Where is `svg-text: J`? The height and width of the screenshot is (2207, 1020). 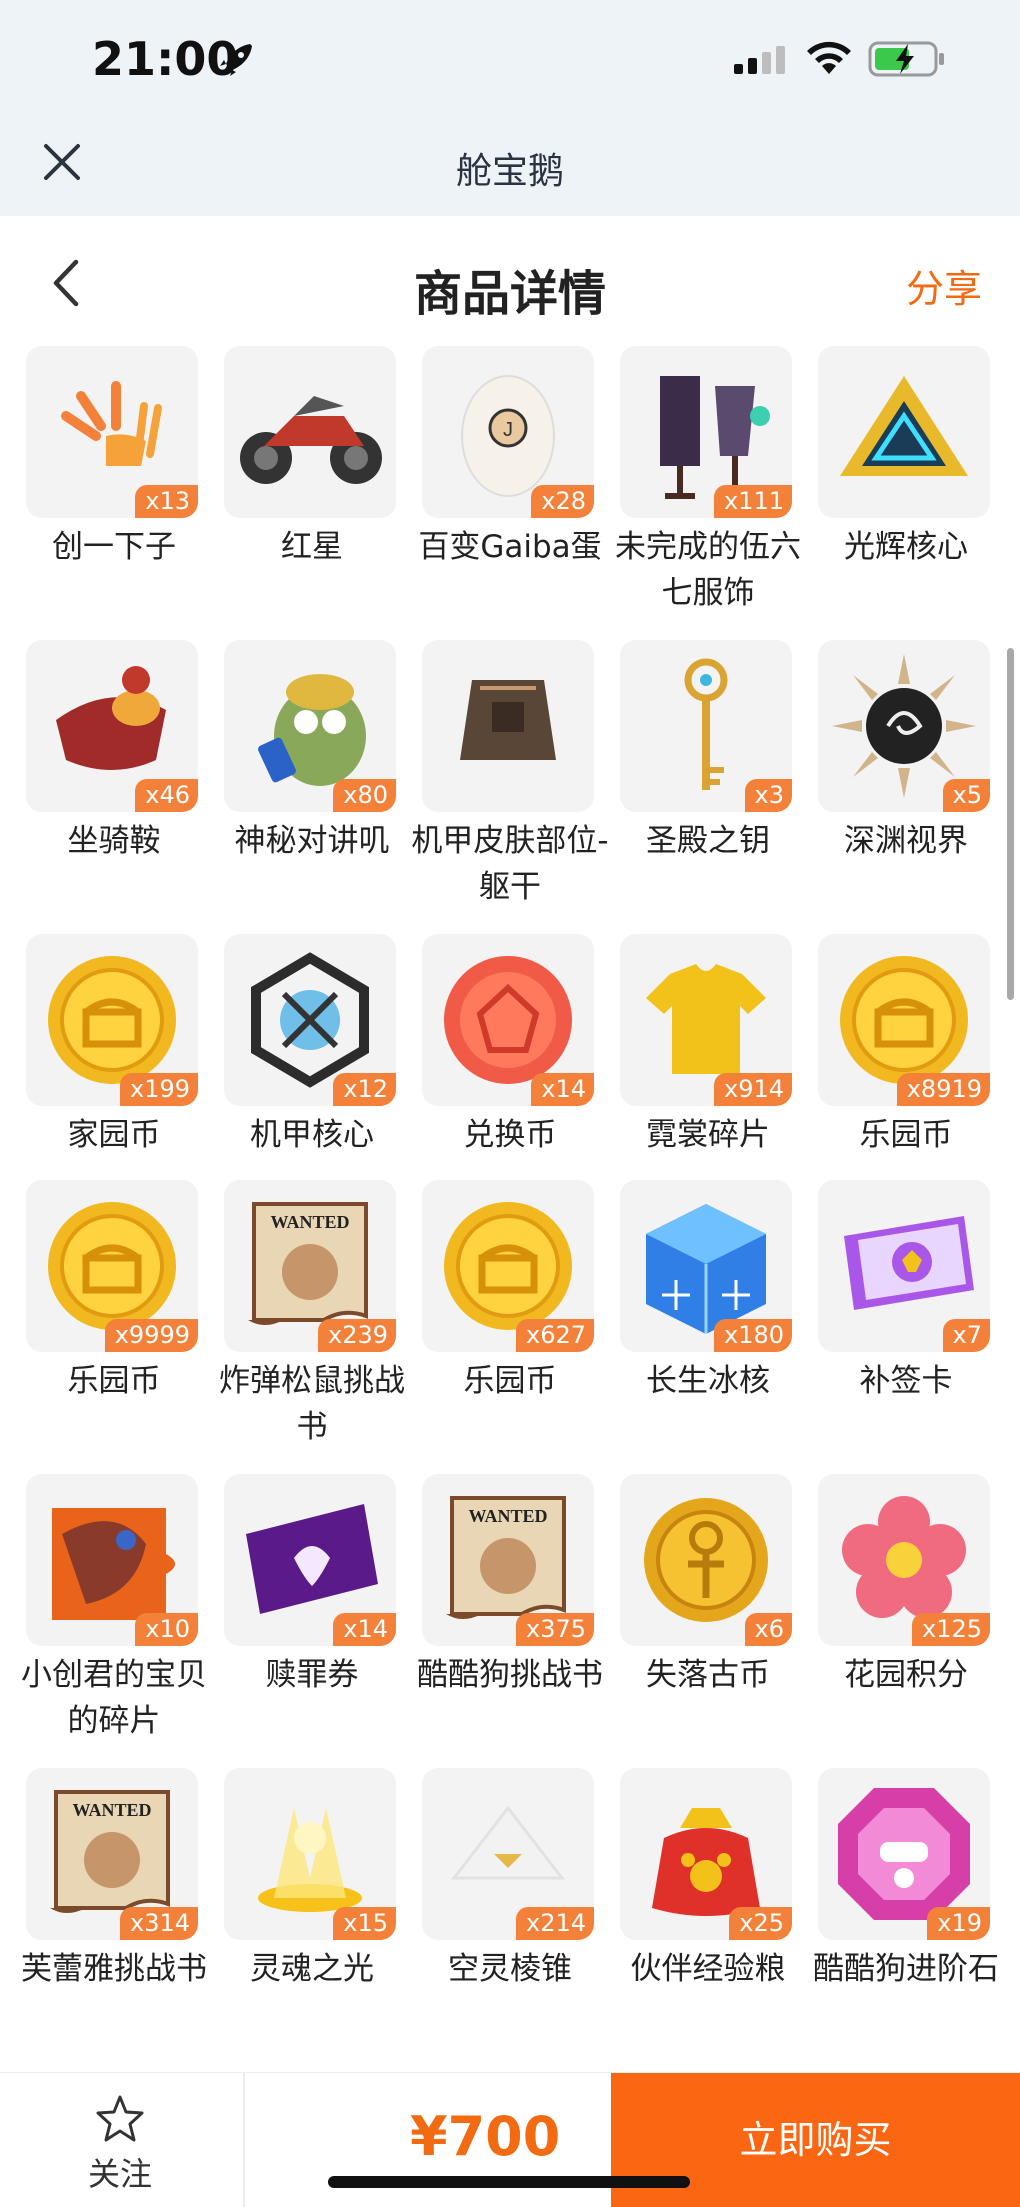
svg-text: J is located at coordinates (508, 430).